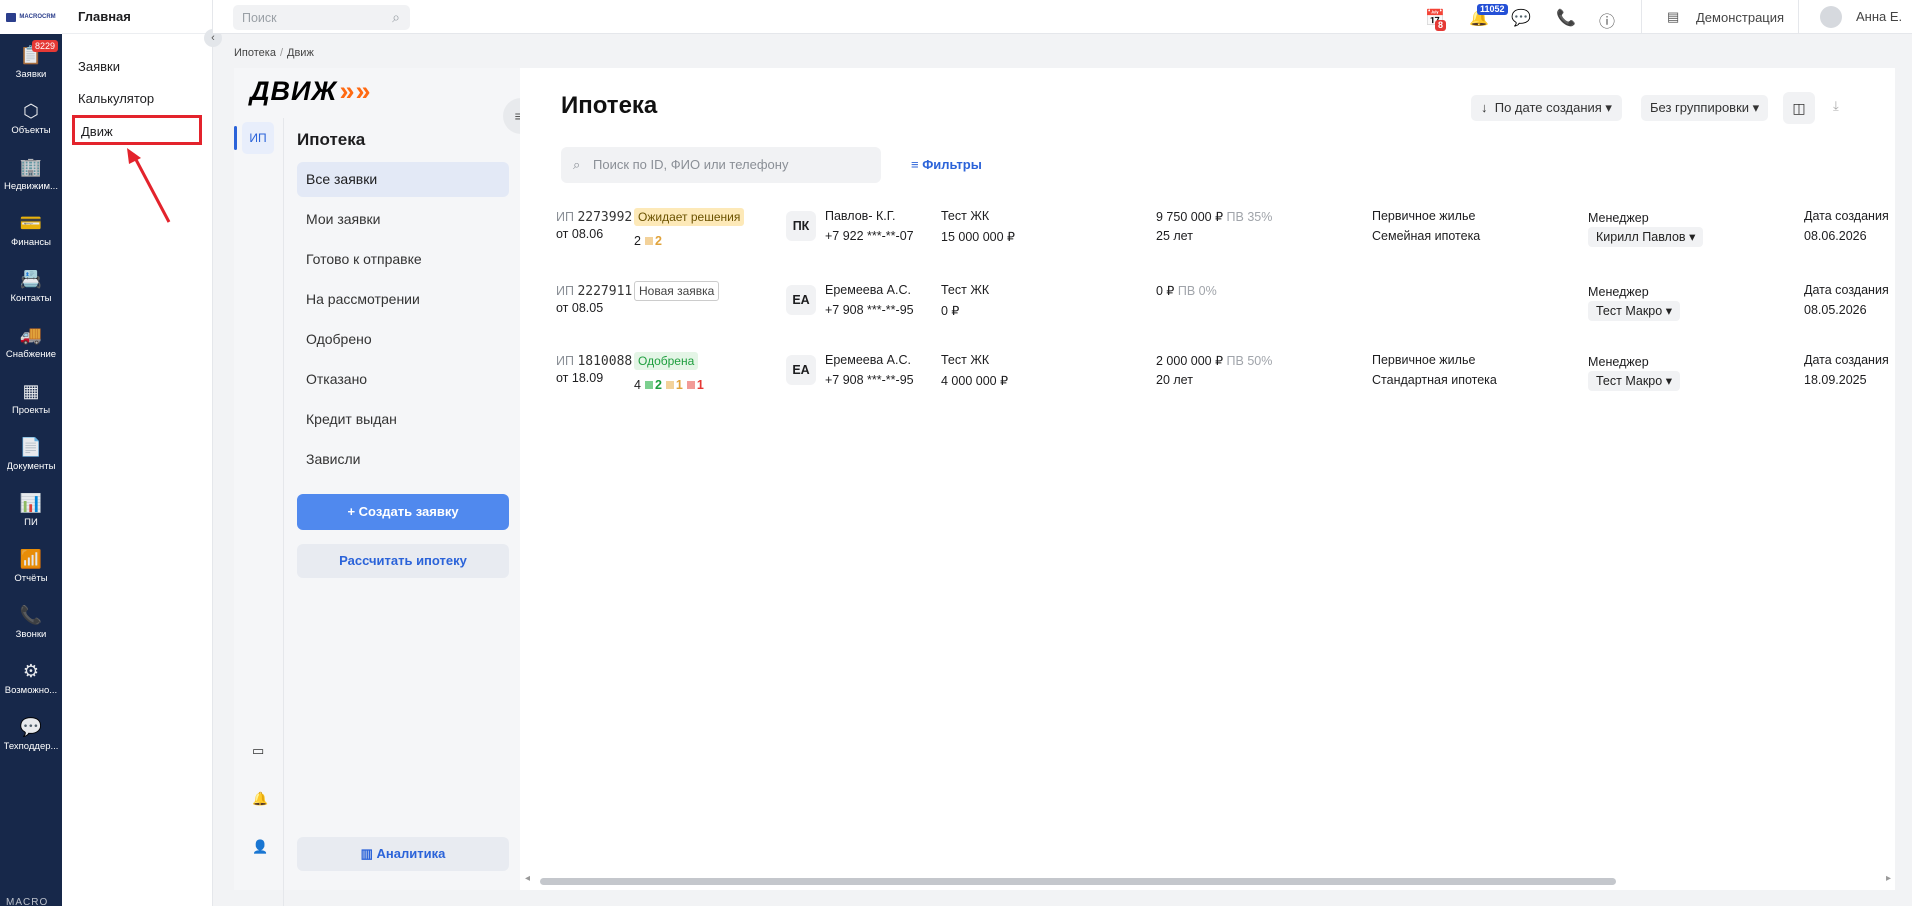  What do you see at coordinates (137, 17) in the screenshot?
I see `submenu-title: Главная` at bounding box center [137, 17].